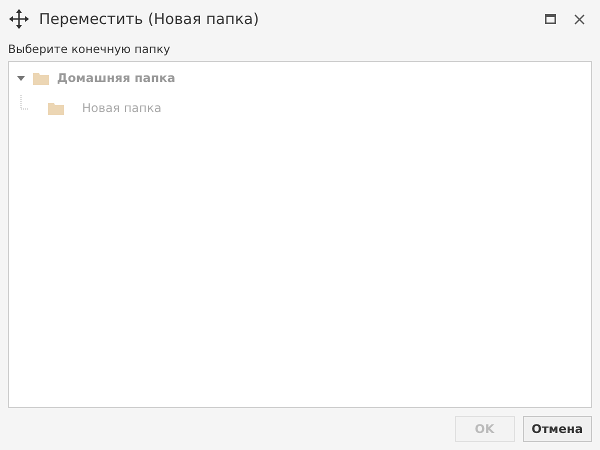 The height and width of the screenshot is (450, 600). I want to click on window-title: Переместить (Новая папка), so click(149, 19).